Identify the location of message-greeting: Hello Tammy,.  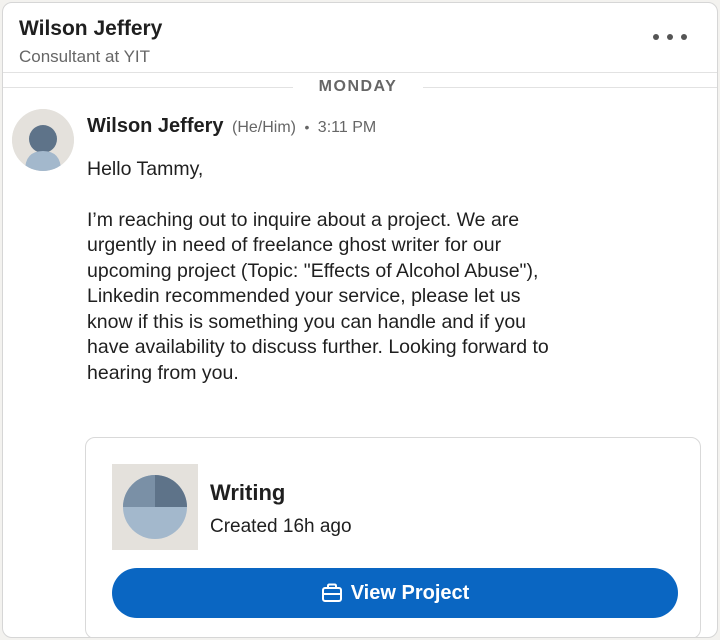
(145, 169).